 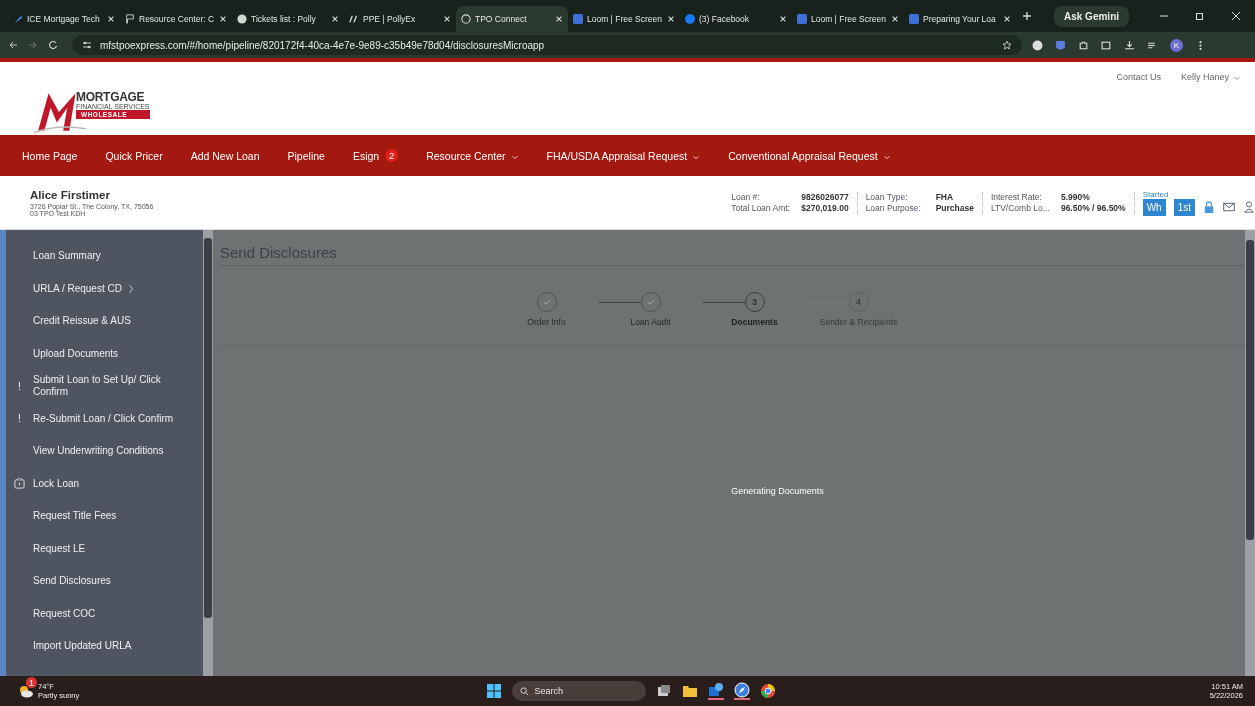 What do you see at coordinates (623, 155) in the screenshot?
I see `nav-link: FHA/USDA Appraisal Request` at bounding box center [623, 155].